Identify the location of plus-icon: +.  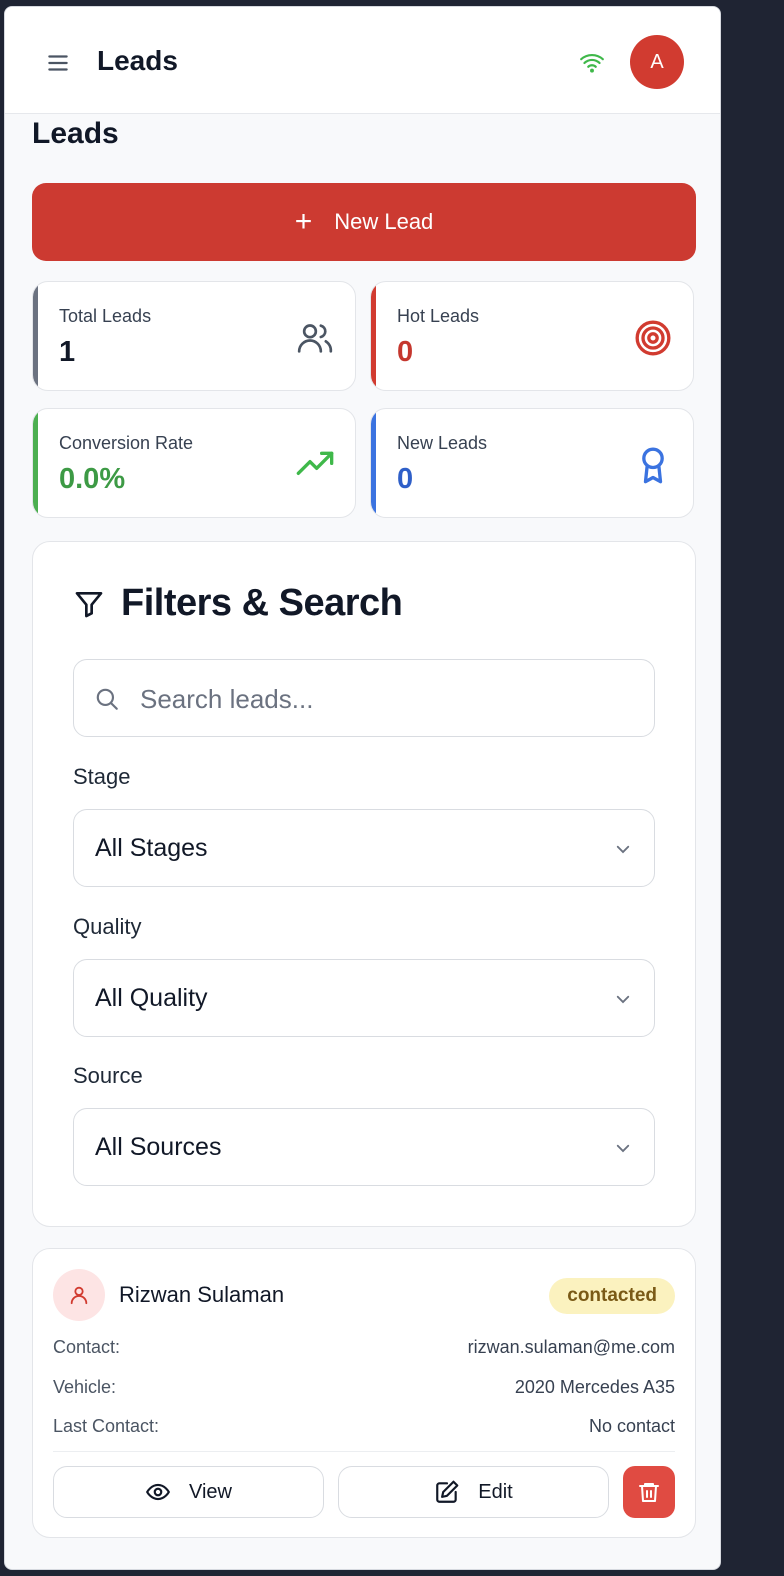
(303, 221).